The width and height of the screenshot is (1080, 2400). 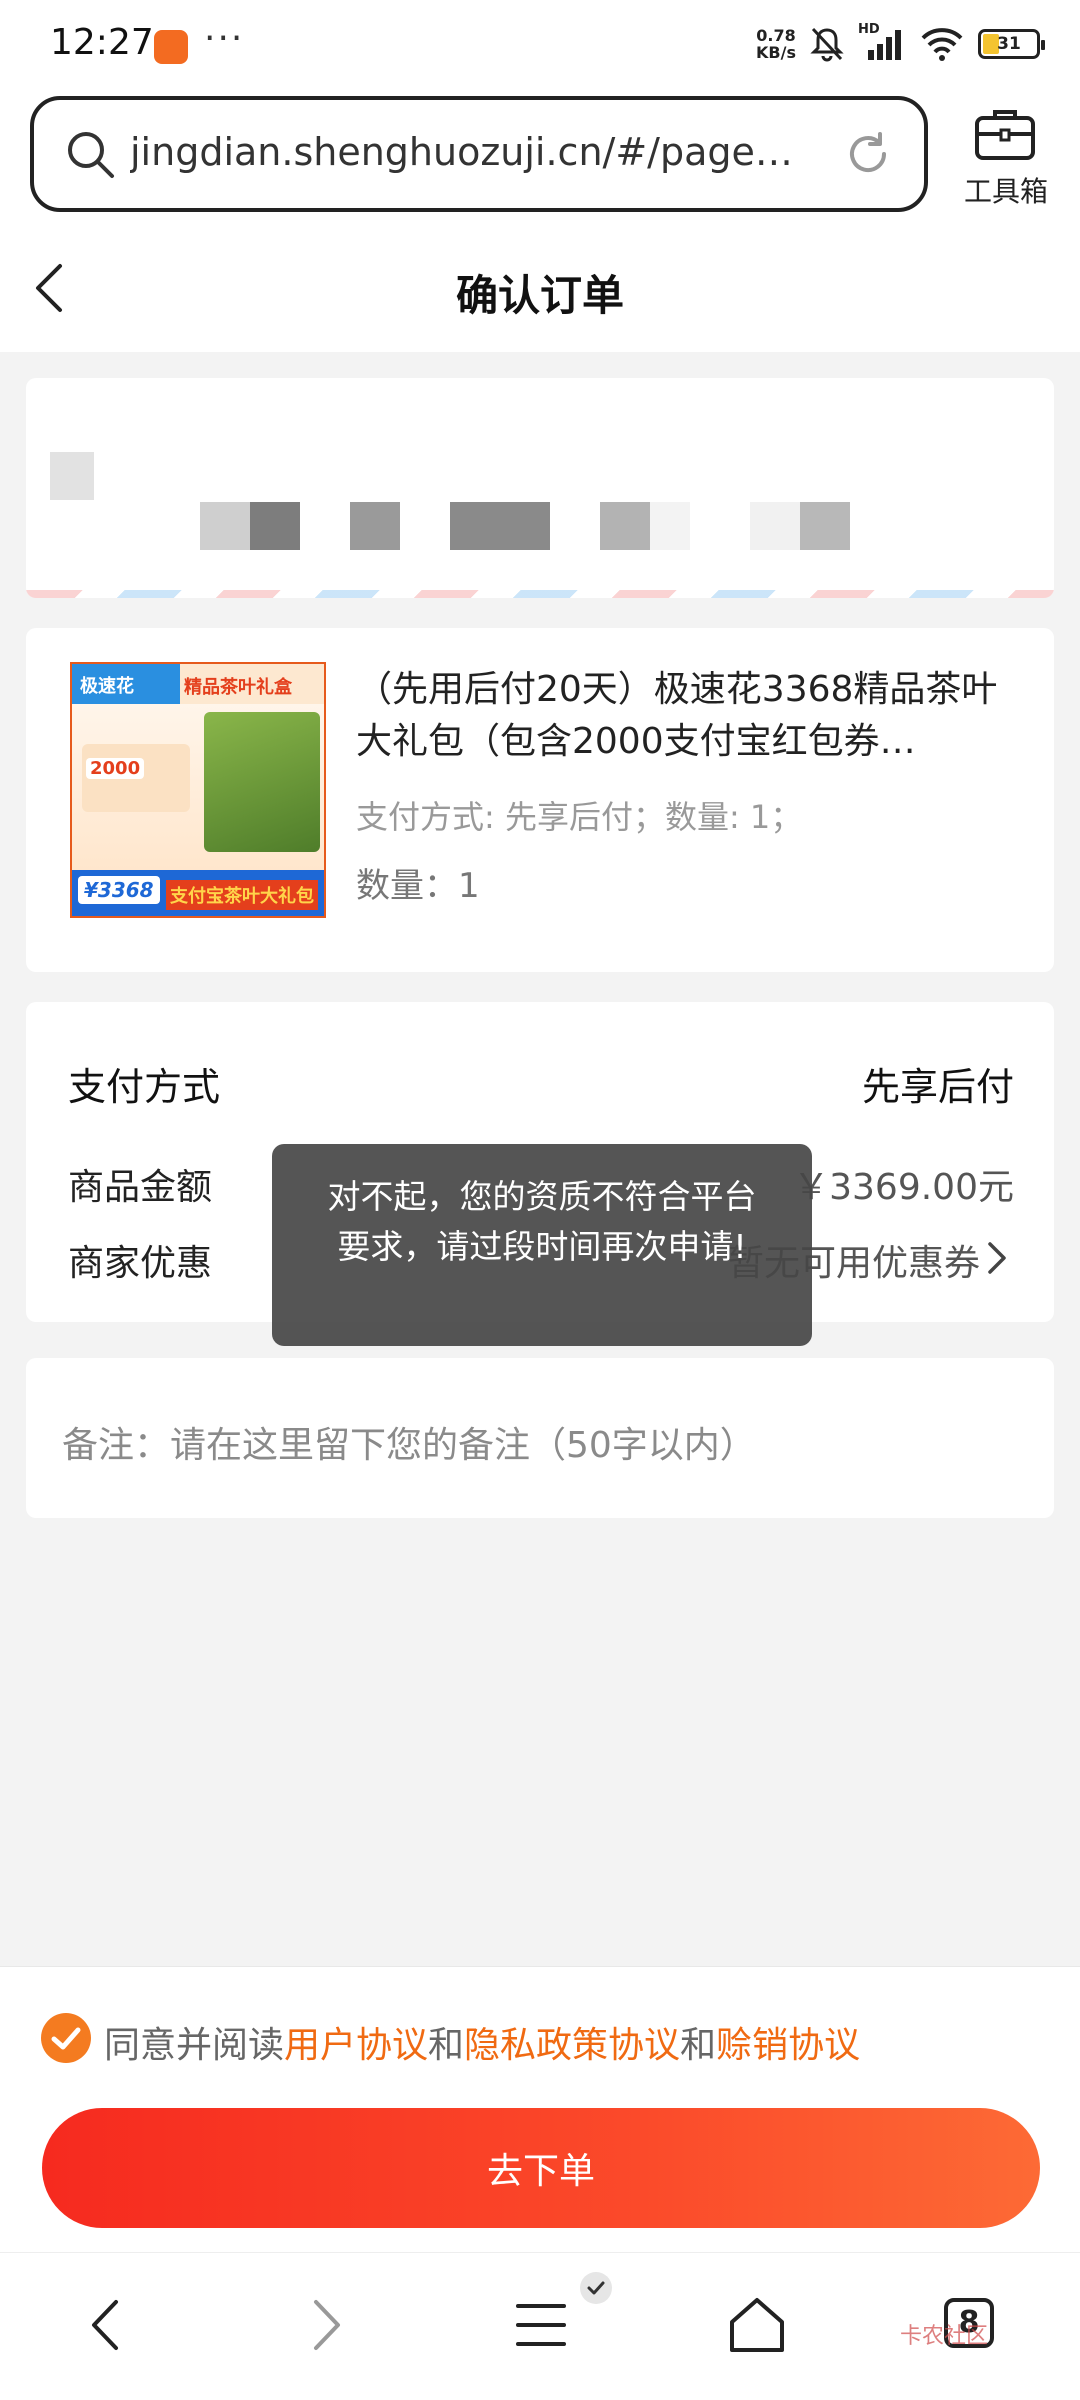 What do you see at coordinates (242, 895) in the screenshot?
I see `thumb-footer-label: 支付宝茶叶大礼包` at bounding box center [242, 895].